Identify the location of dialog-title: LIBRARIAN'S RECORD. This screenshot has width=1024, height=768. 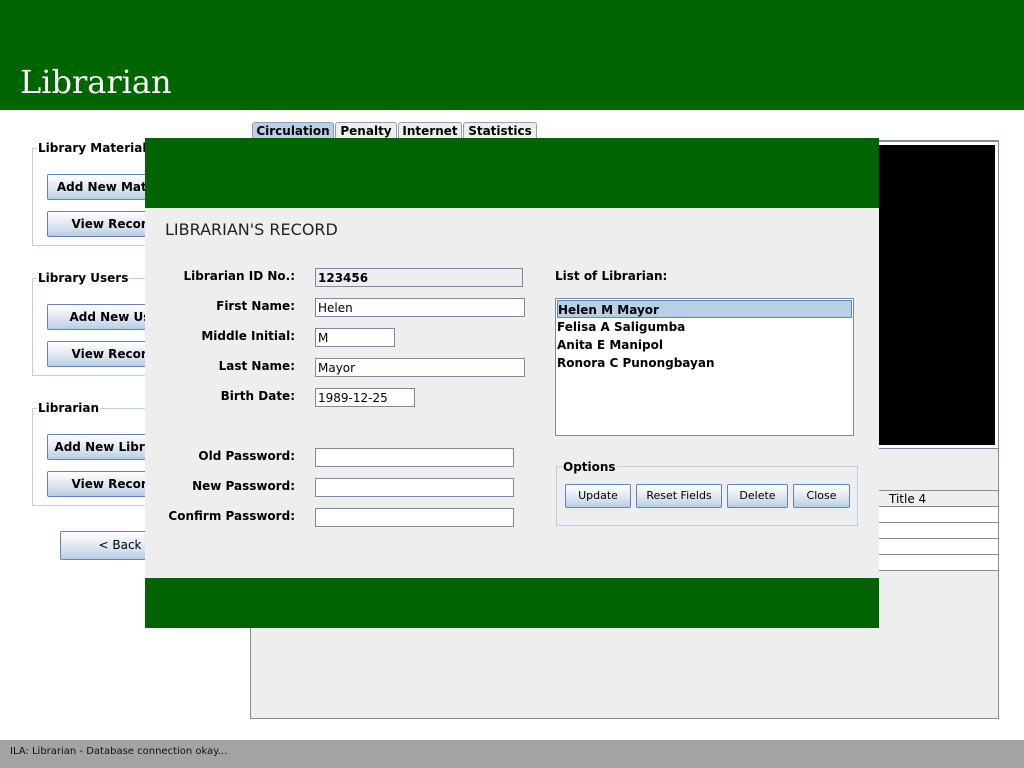
(251, 229).